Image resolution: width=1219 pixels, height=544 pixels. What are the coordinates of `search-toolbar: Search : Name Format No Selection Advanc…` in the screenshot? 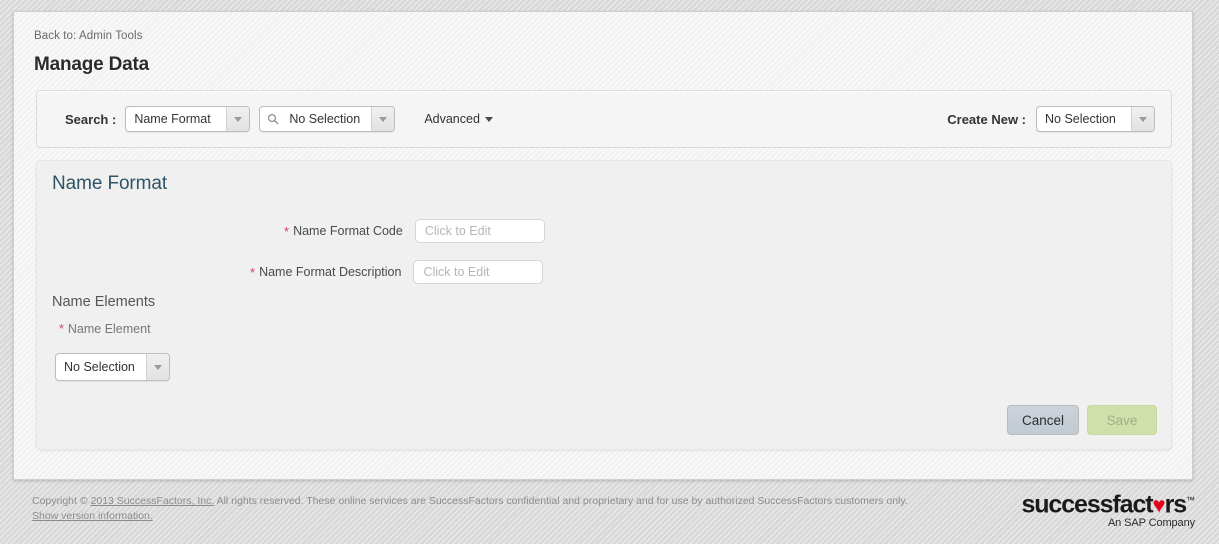 It's located at (604, 119).